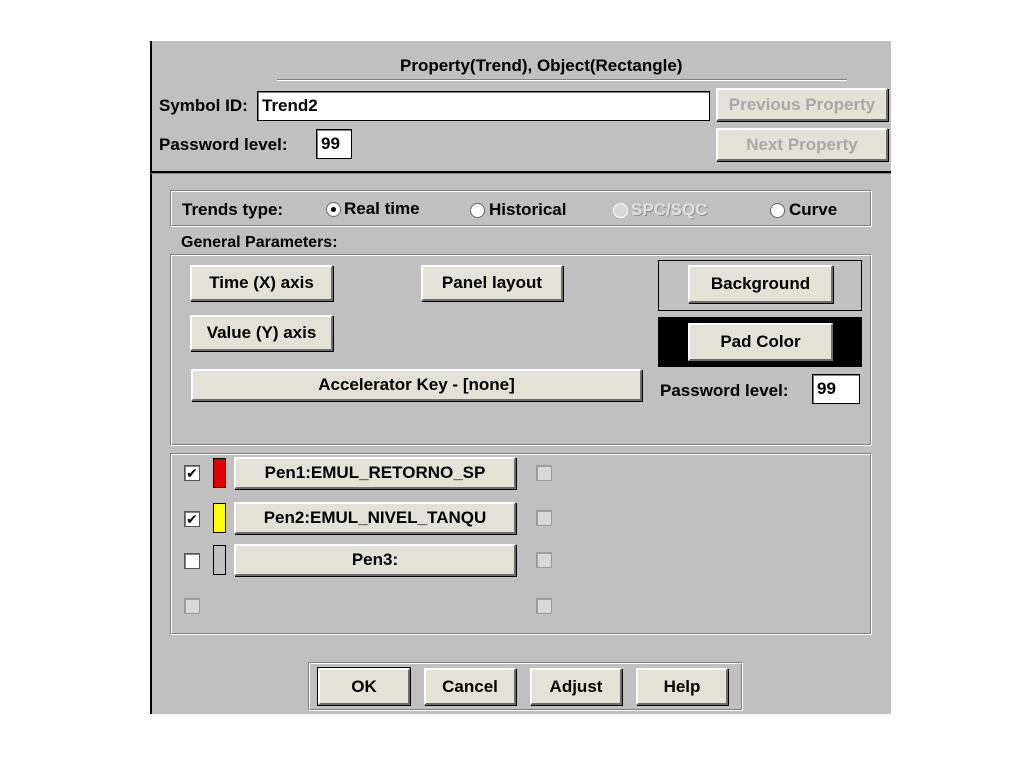 The image size is (1024, 768). What do you see at coordinates (669, 209) in the screenshot?
I see `radio-spc-sqc-label: SPC/SQC` at bounding box center [669, 209].